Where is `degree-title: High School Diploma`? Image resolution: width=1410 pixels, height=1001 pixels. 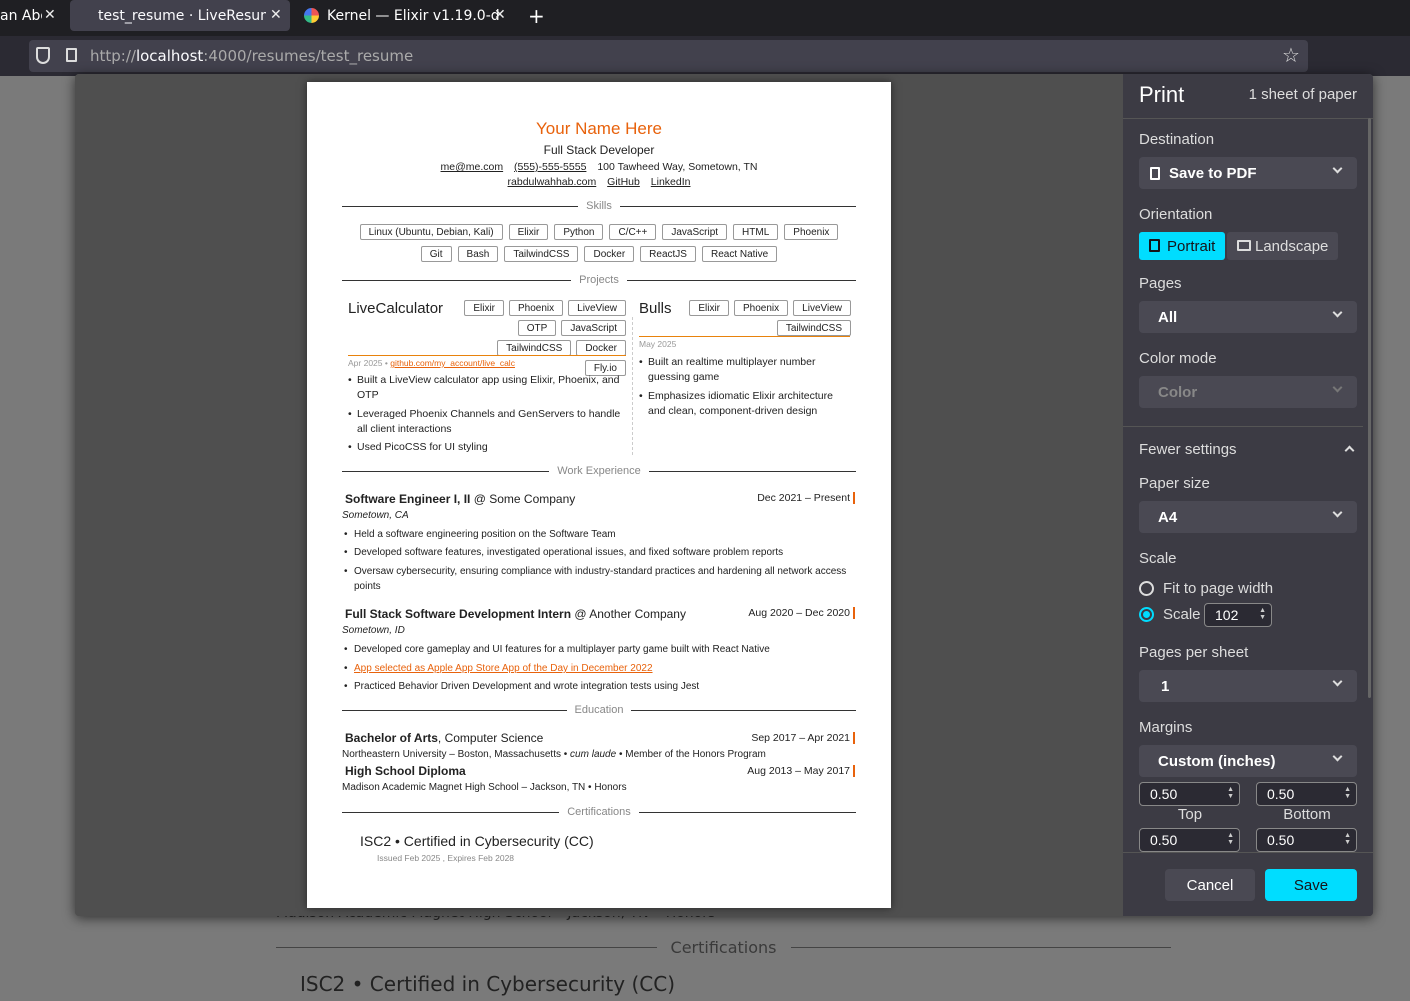 degree-title: High School Diploma is located at coordinates (405, 771).